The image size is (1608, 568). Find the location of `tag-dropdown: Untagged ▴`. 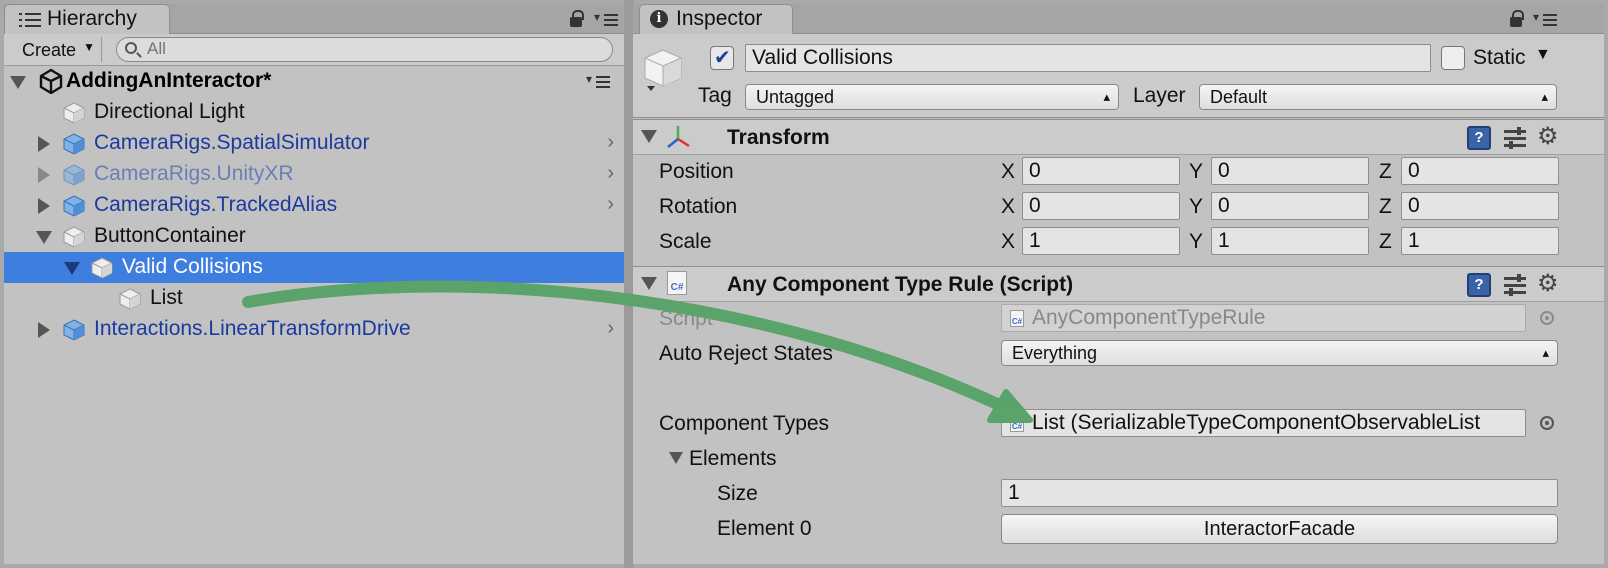

tag-dropdown: Untagged ▴ is located at coordinates (932, 97).